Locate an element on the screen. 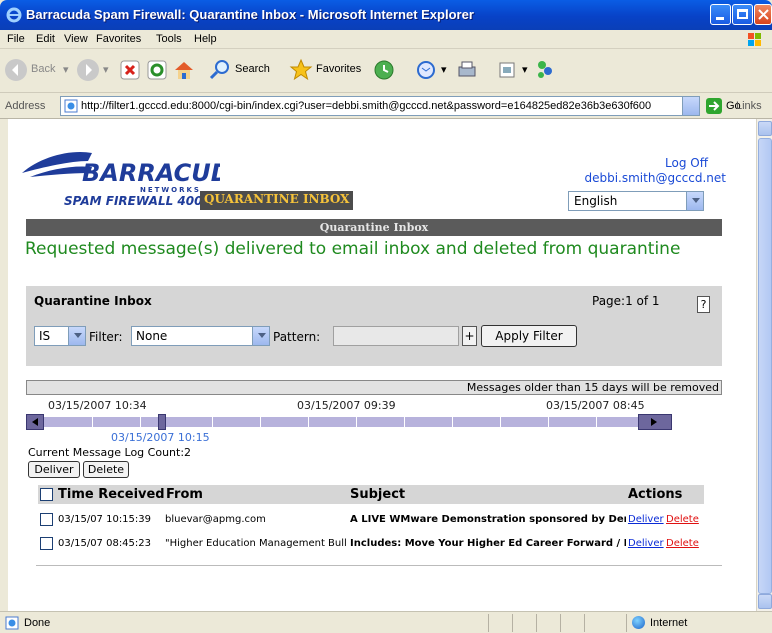 This screenshot has width=772, height=633. search-button-label: Search is located at coordinates (252, 69).